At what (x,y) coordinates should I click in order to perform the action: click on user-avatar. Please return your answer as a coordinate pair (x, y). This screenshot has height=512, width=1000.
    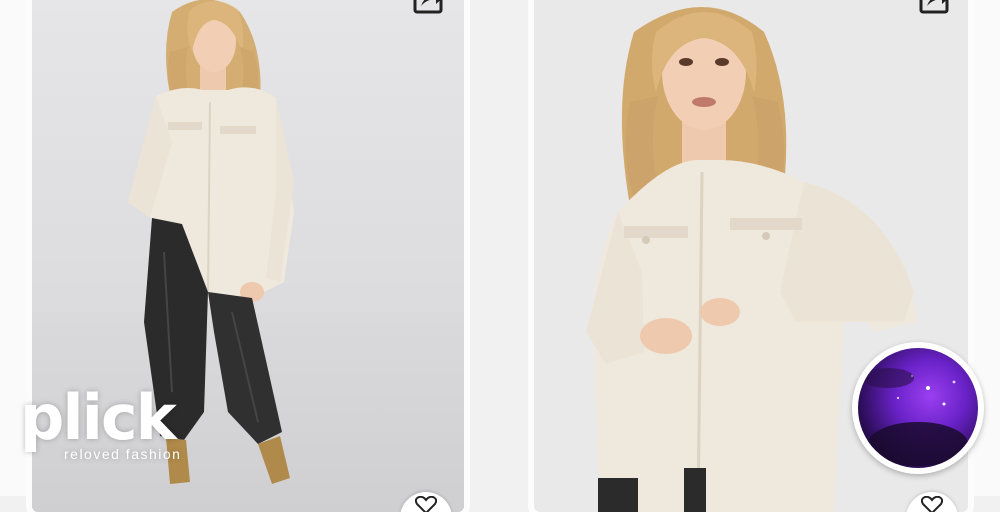
    Looking at the image, I should click on (918, 408).